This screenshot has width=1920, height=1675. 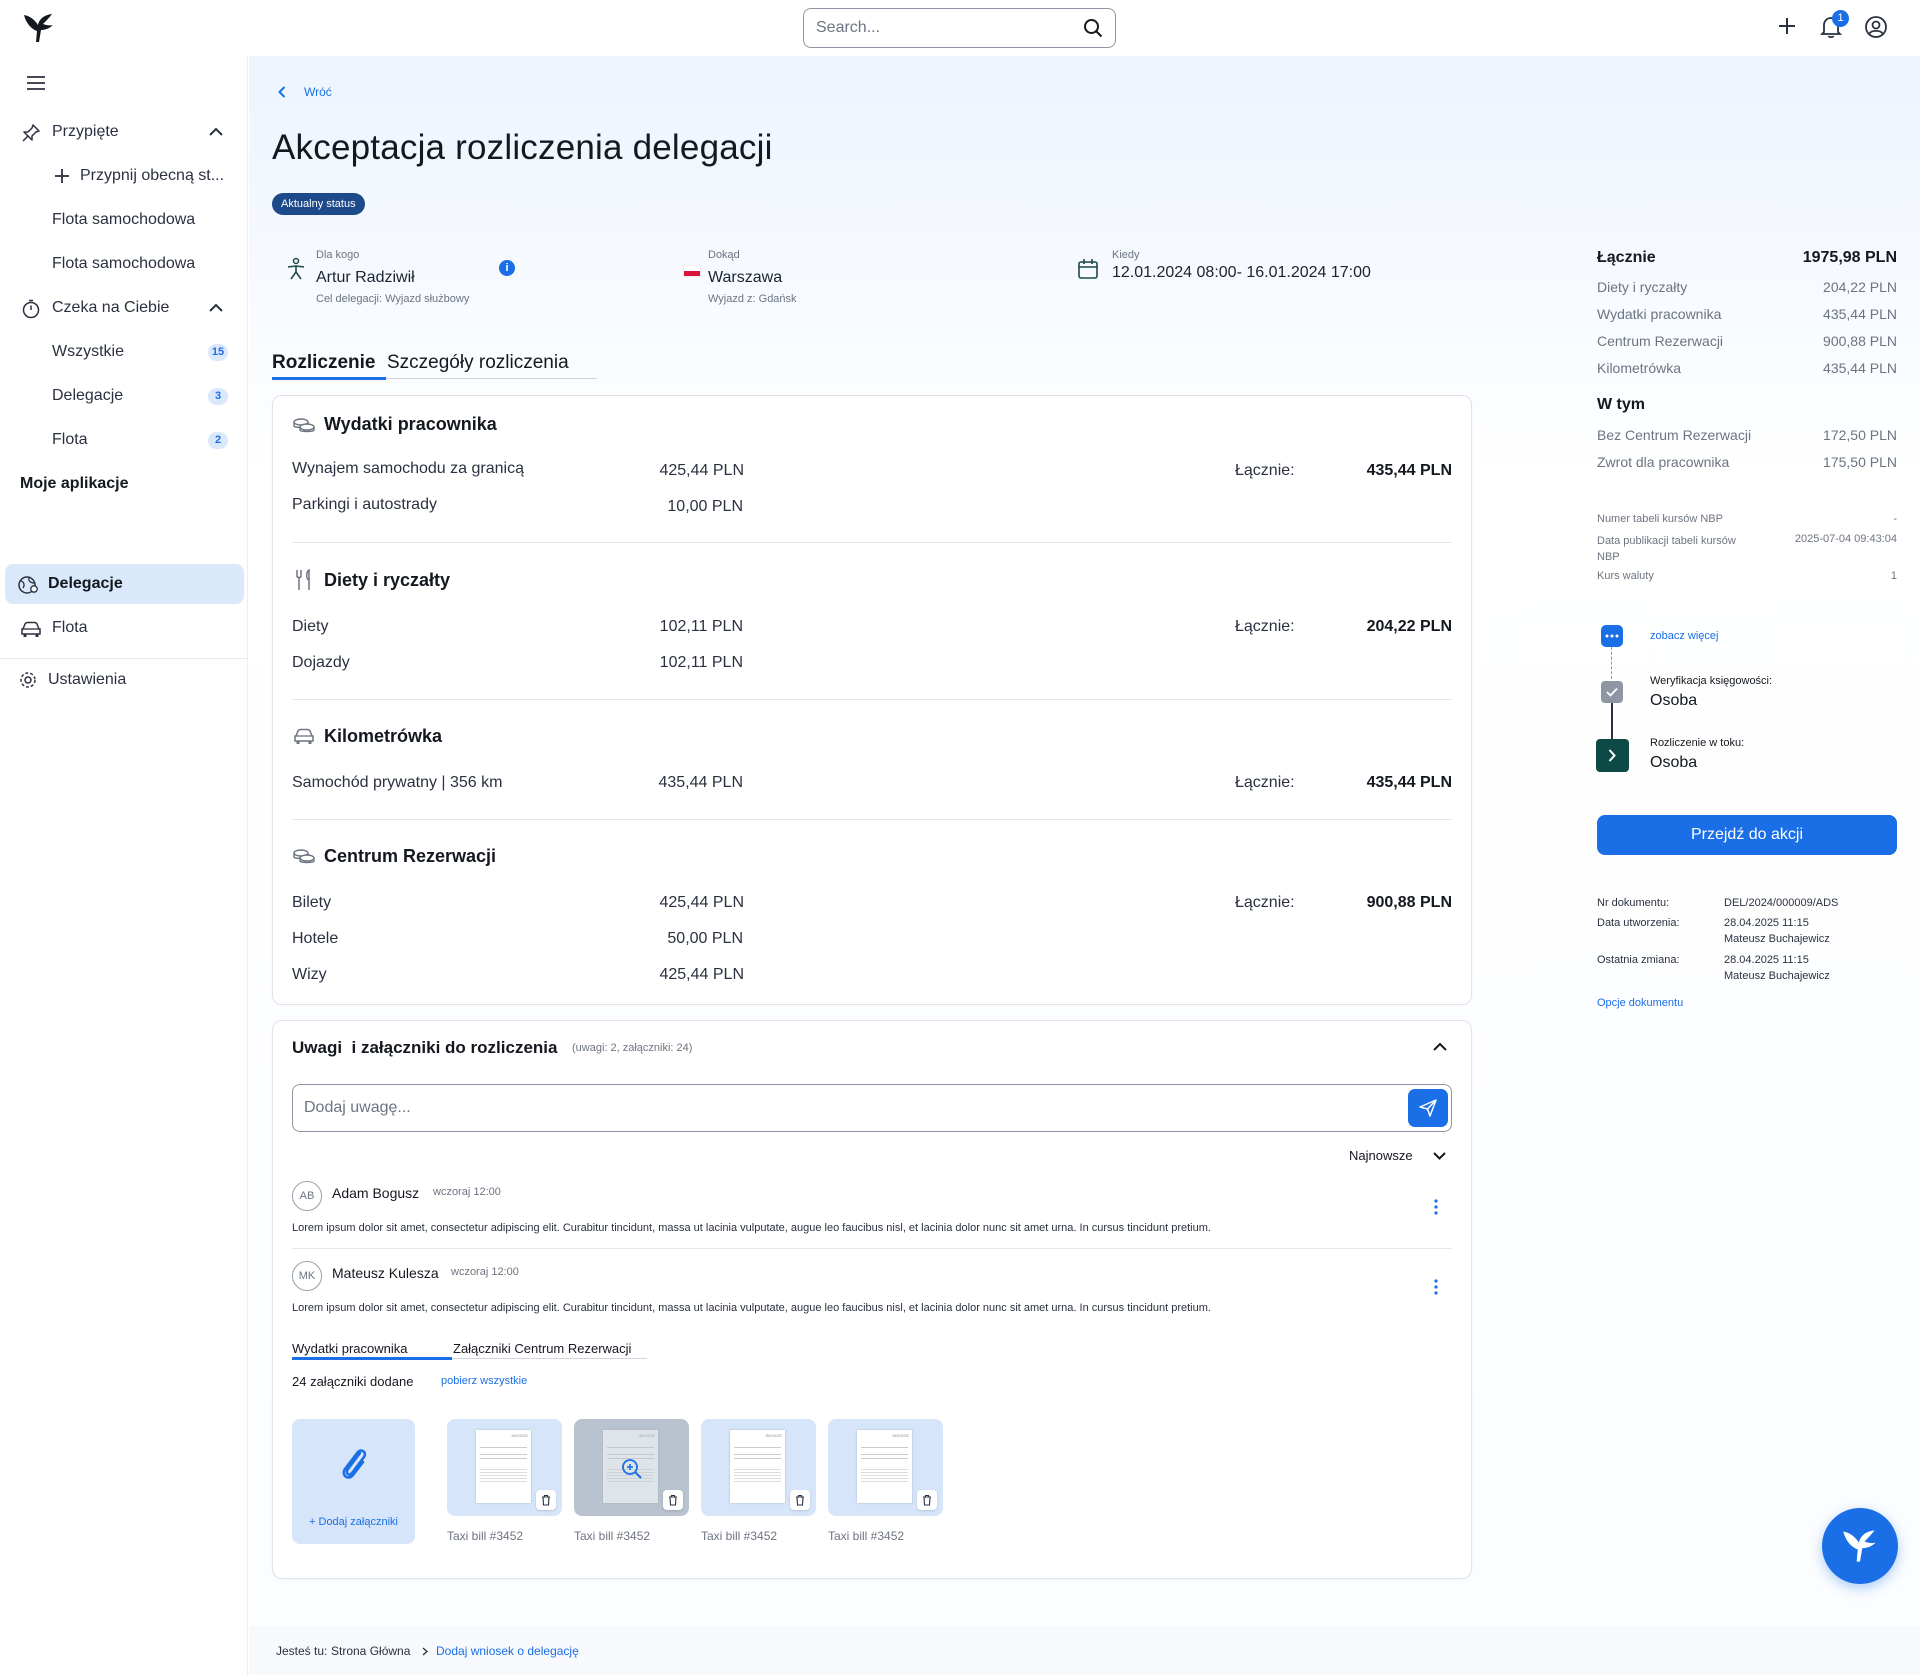 I want to click on send-comment-button, so click(x=1428, y=1108).